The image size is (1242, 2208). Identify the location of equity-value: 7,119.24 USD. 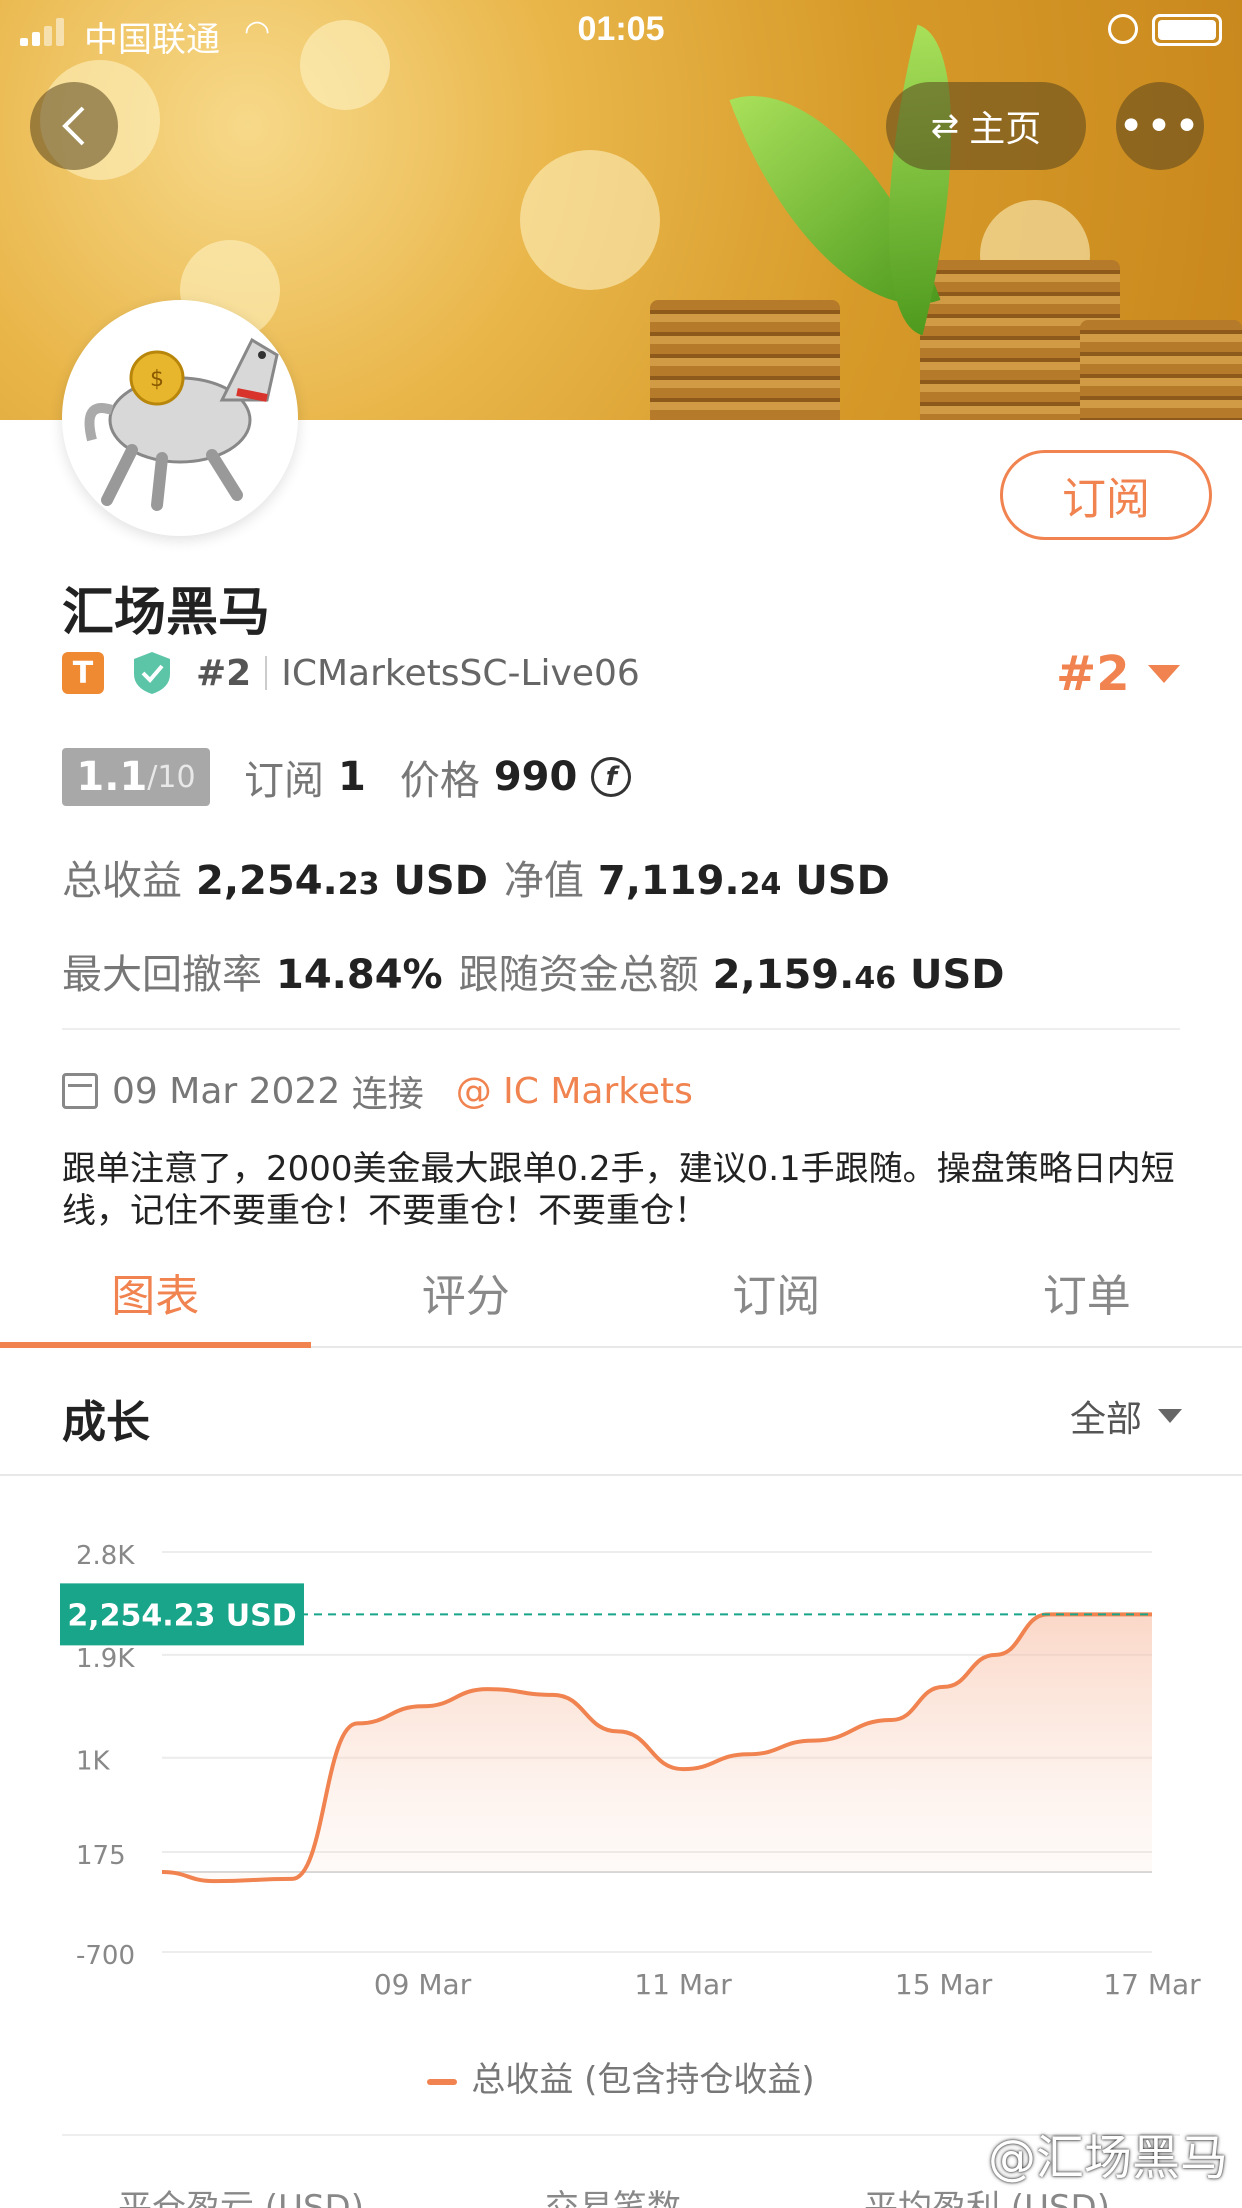
(744, 881).